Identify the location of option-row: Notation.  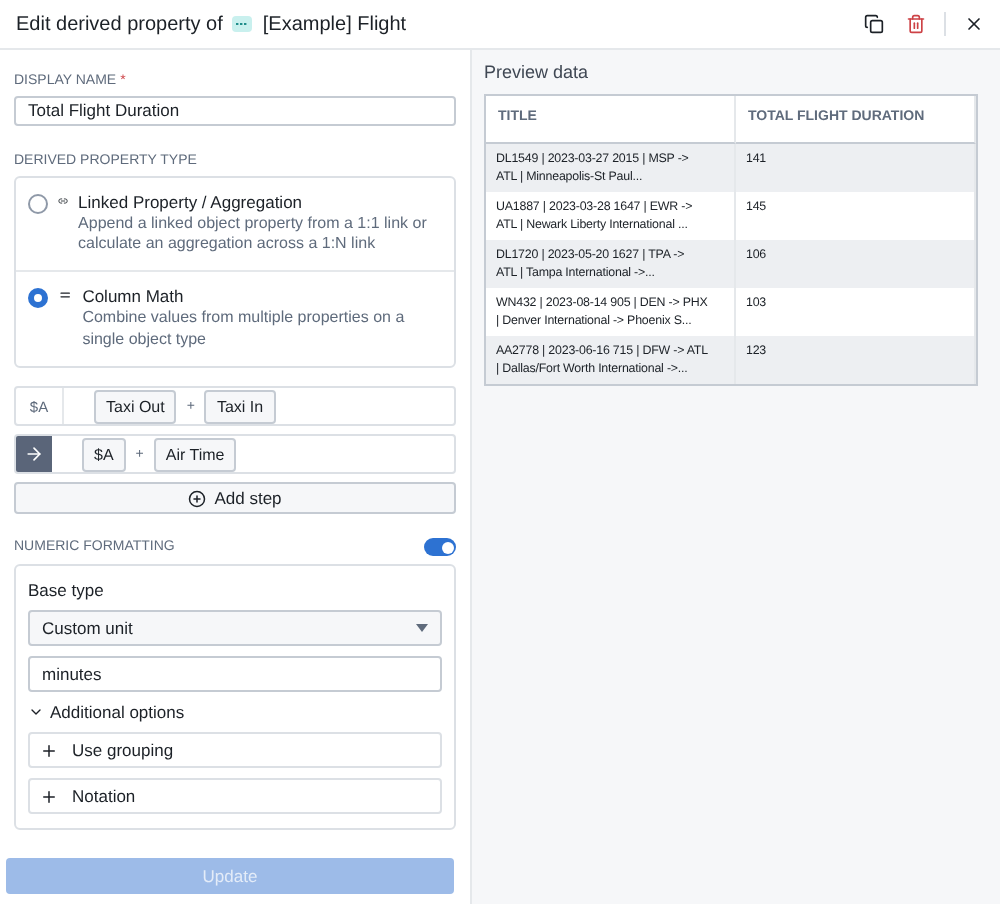
(235, 796).